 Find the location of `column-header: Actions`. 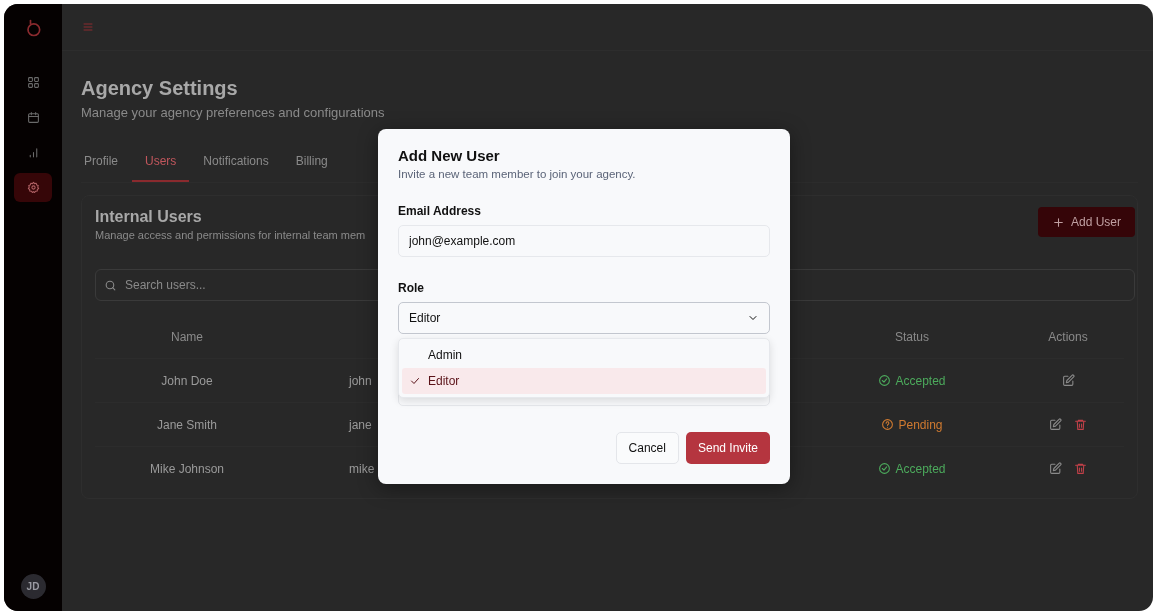

column-header: Actions is located at coordinates (1068, 336).